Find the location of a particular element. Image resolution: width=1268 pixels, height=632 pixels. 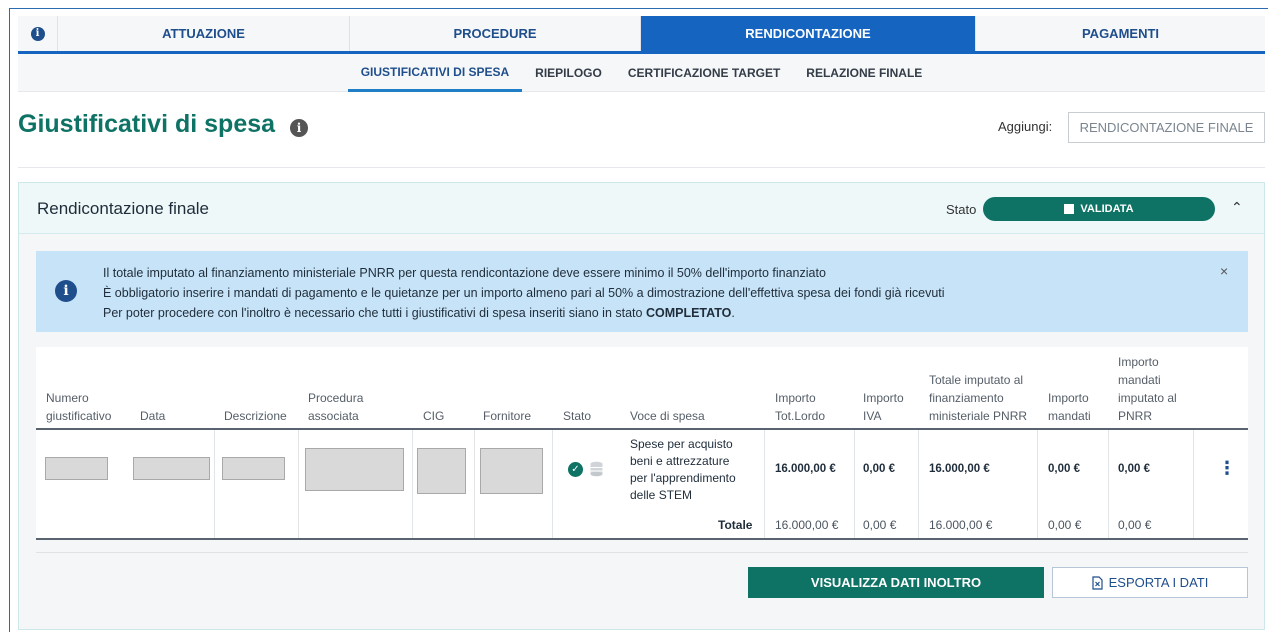

header-text: PNRR is located at coordinates (1135, 416).